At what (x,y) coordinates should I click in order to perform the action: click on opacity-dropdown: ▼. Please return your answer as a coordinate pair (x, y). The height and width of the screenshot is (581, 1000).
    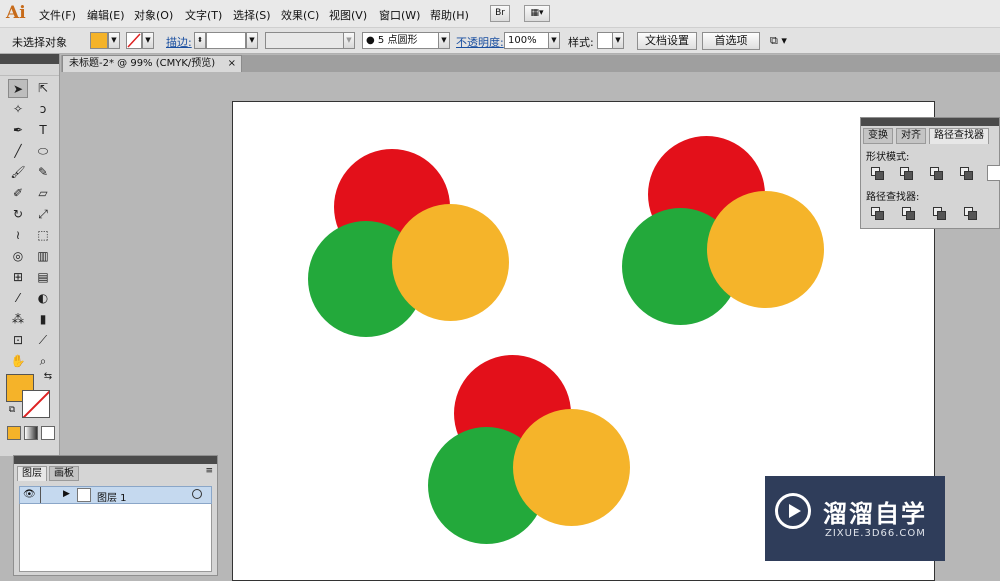
    Looking at the image, I should click on (554, 40).